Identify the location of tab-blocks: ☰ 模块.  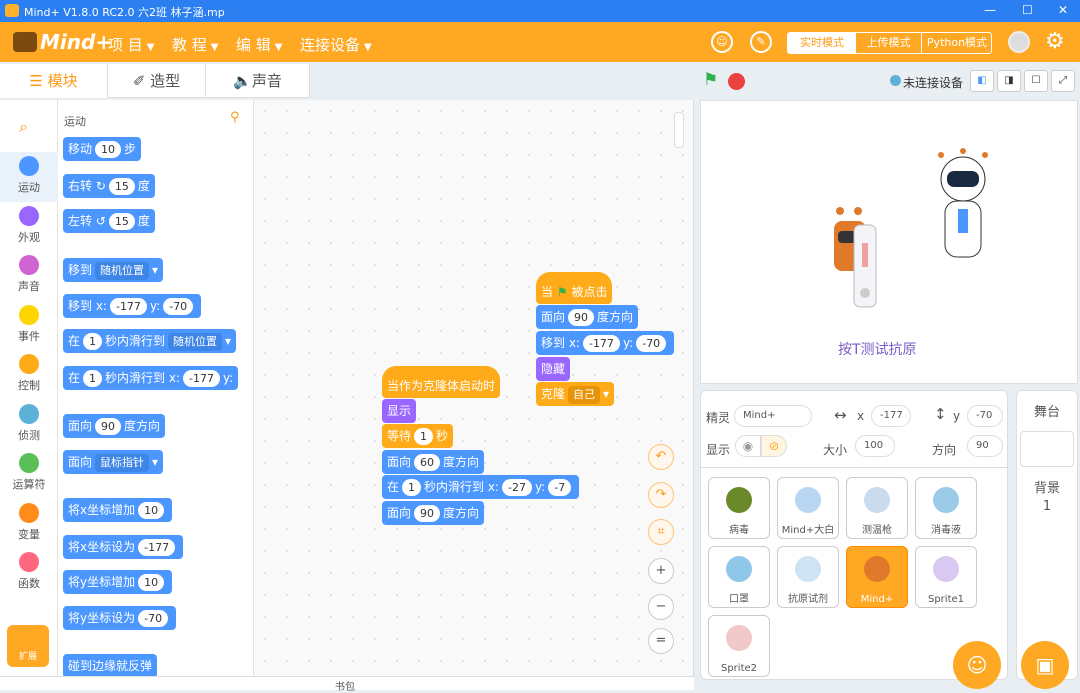
(54, 81).